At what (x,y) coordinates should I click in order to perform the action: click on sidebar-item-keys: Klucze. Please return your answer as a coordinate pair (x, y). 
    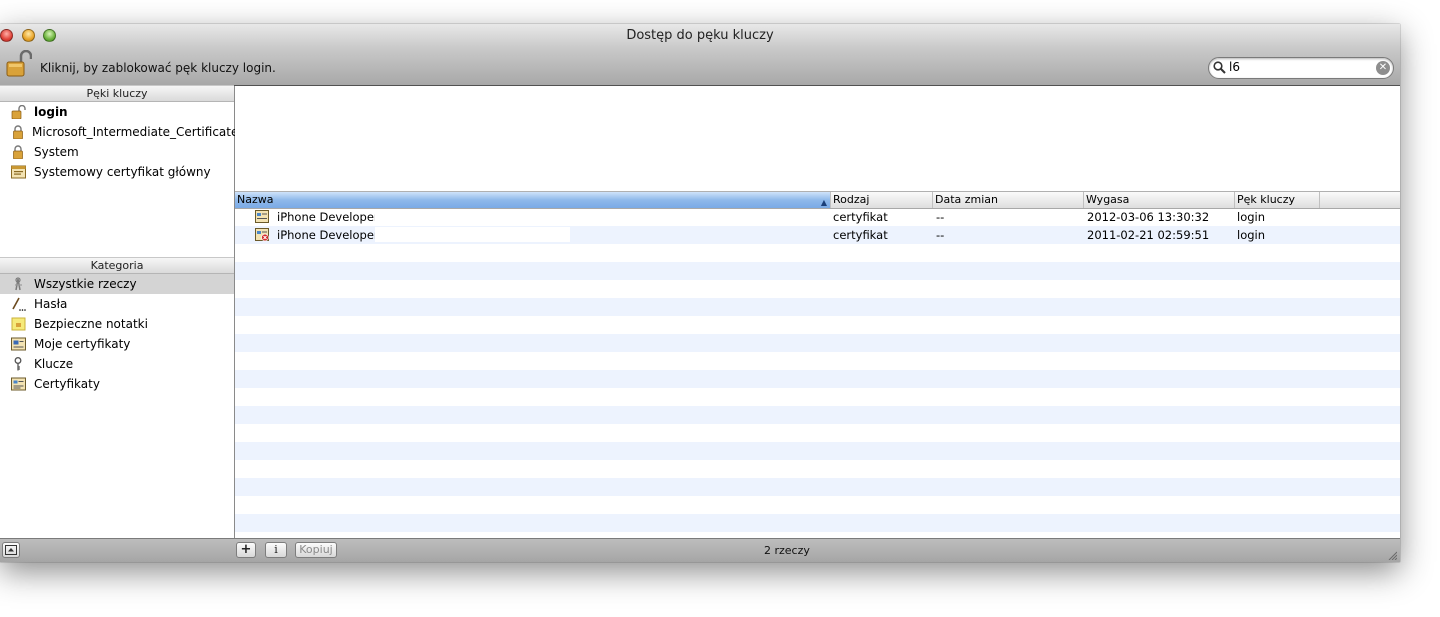
    Looking at the image, I should click on (117, 364).